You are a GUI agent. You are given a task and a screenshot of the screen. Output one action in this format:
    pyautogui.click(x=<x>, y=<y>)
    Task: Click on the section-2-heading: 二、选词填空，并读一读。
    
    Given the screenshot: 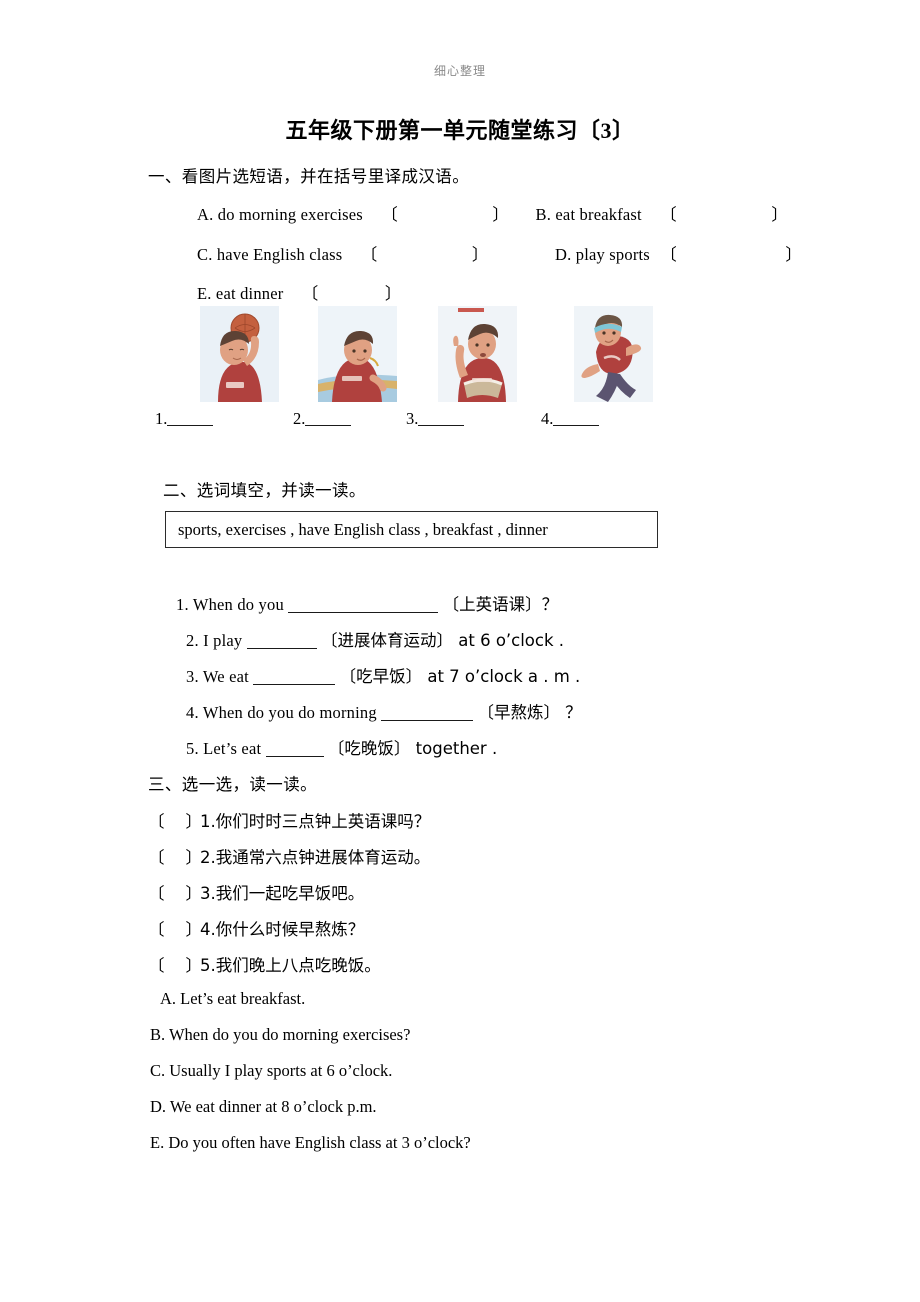 What is the action you would take?
    pyautogui.click(x=264, y=490)
    